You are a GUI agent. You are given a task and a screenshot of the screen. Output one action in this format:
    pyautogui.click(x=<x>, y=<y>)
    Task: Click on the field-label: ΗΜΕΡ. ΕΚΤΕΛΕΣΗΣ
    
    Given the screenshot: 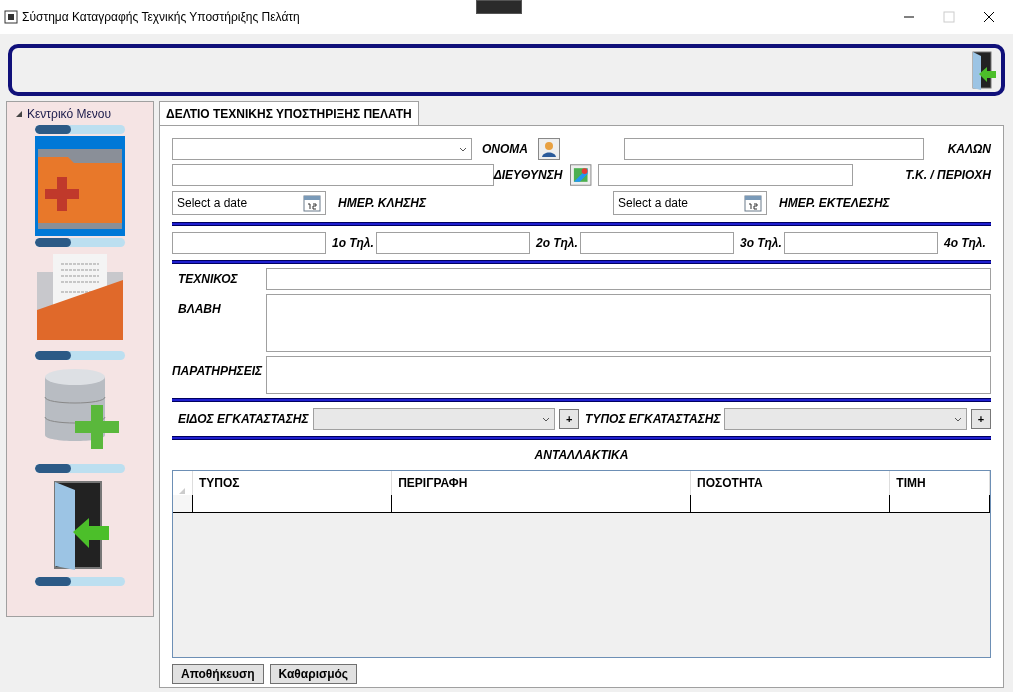 What is the action you would take?
    pyautogui.click(x=834, y=203)
    